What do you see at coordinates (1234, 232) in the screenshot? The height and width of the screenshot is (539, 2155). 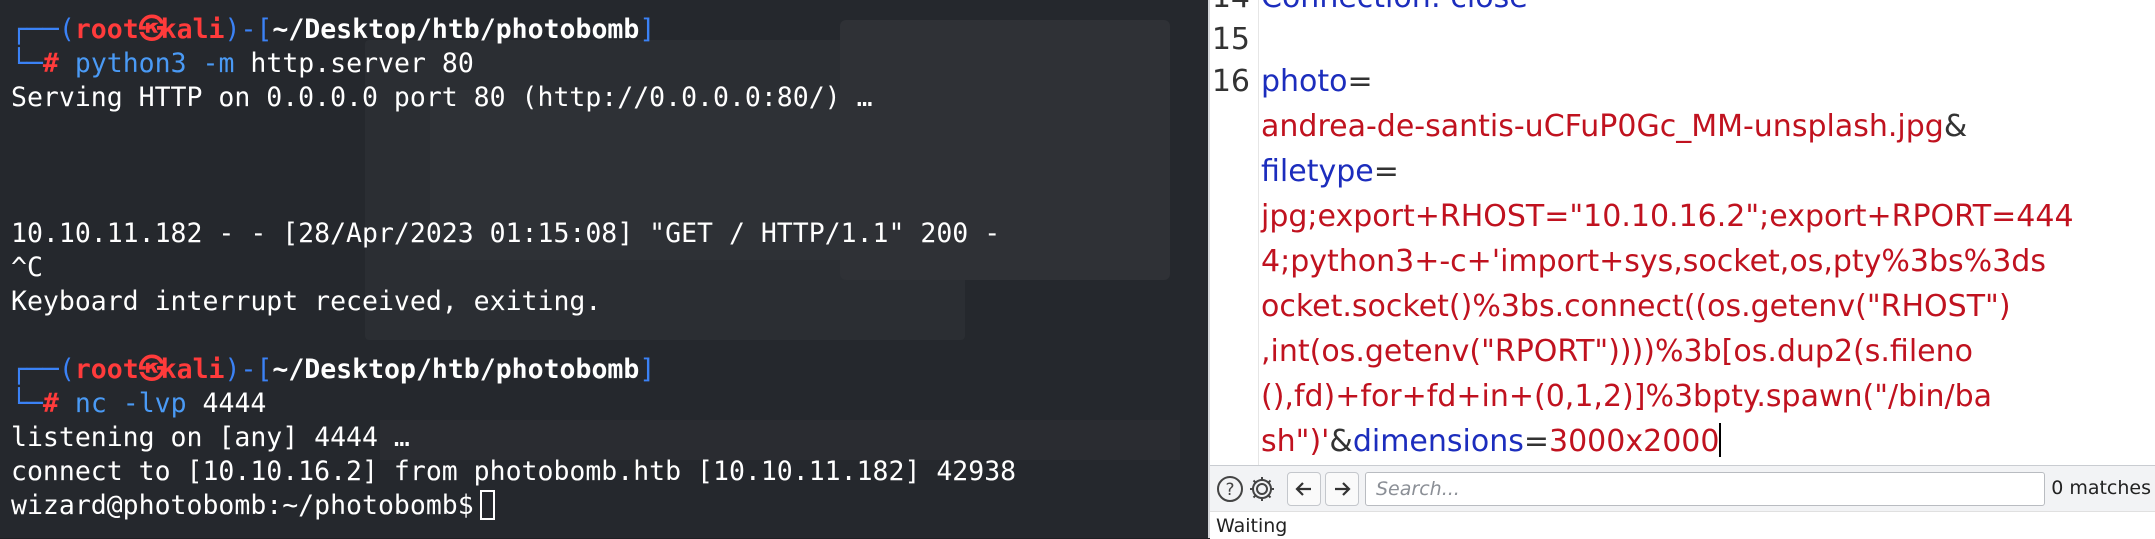 I see `line-number-gutter: 14 15 16` at bounding box center [1234, 232].